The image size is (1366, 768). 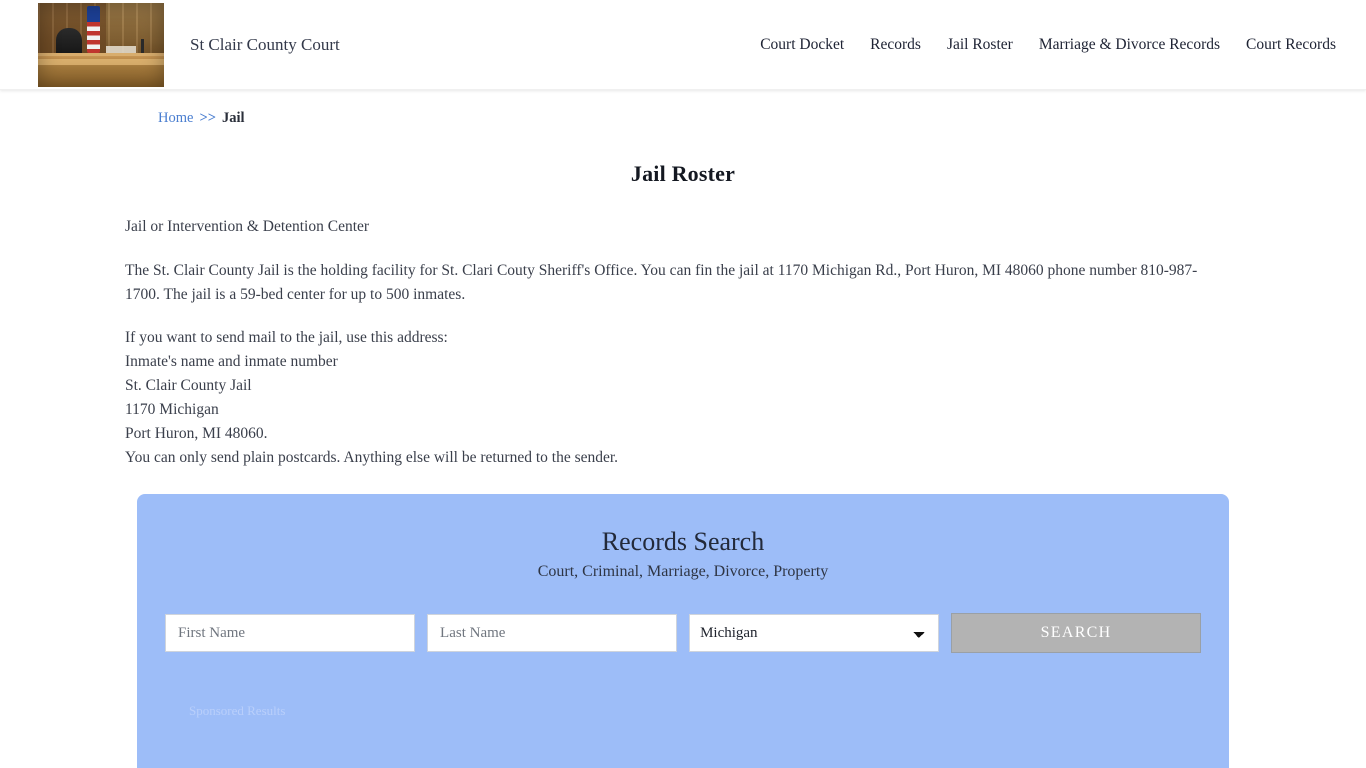 What do you see at coordinates (683, 633) in the screenshot?
I see `records-search-form: Michigan SEARCH` at bounding box center [683, 633].